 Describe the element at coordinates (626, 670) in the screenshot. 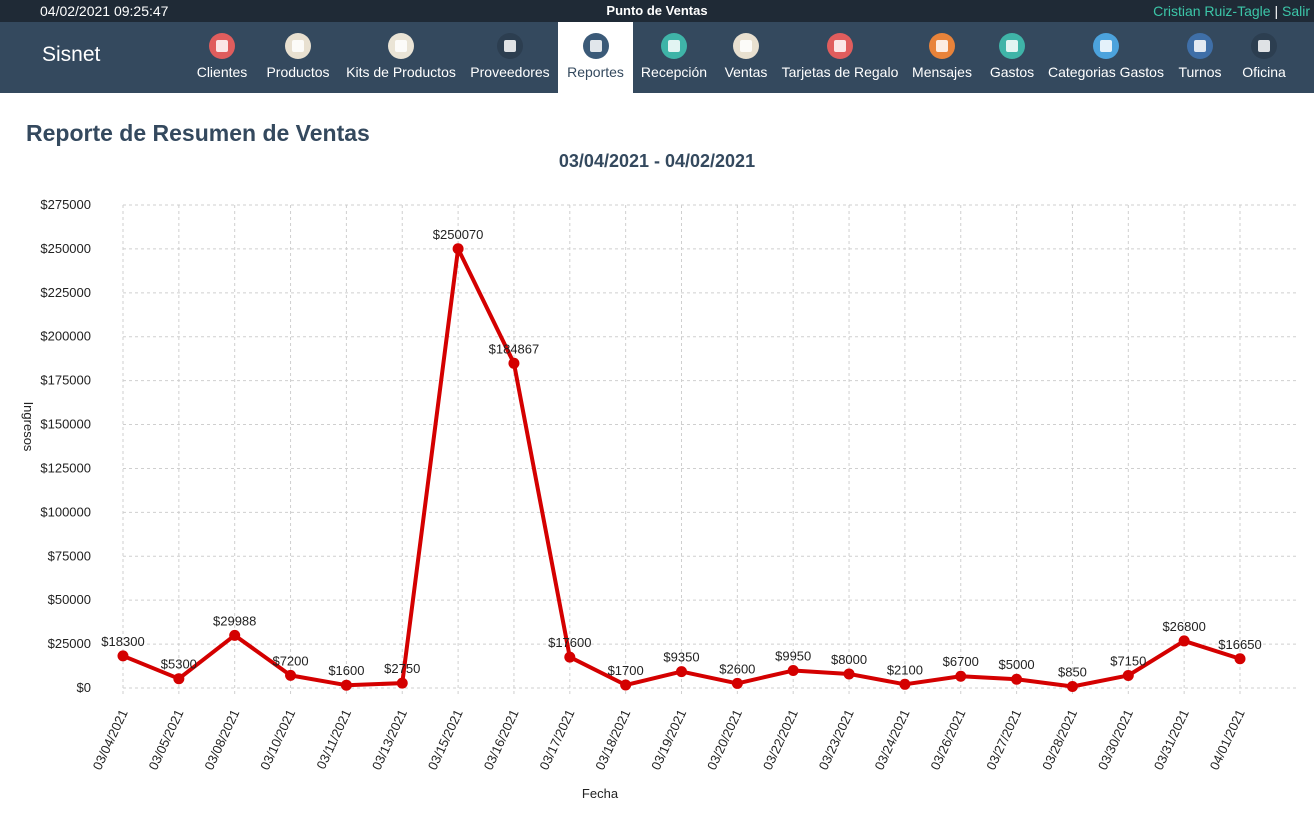

I see `data-label: $1700` at that location.